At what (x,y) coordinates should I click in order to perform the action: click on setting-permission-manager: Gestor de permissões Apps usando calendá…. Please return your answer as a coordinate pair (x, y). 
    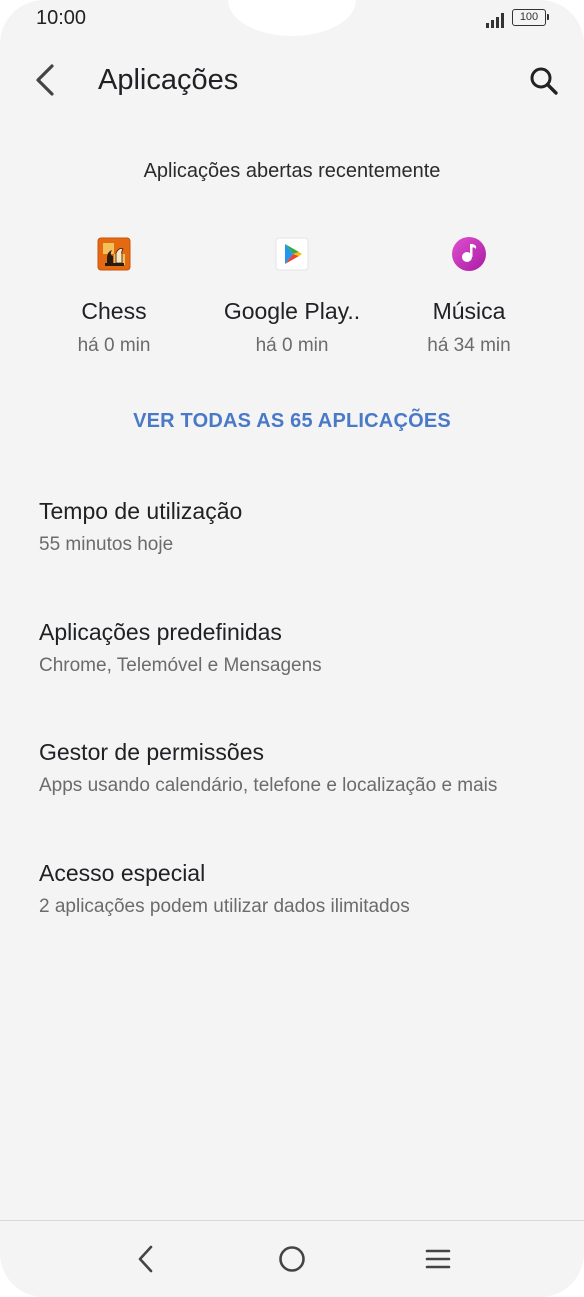
    Looking at the image, I should click on (292, 771).